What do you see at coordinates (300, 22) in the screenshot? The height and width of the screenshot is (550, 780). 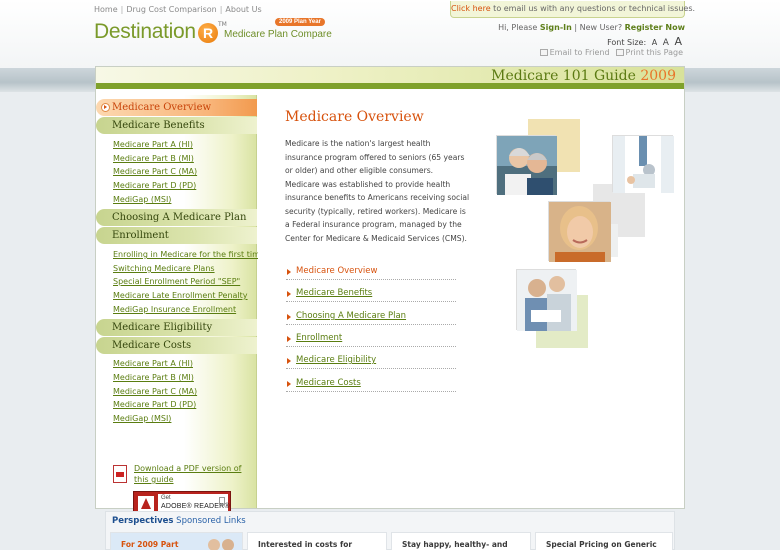 I see `plan-year-badge: 2009 Plan Year` at bounding box center [300, 22].